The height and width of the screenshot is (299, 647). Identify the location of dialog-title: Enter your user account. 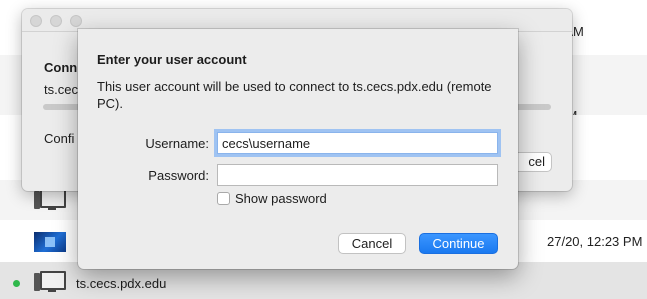
(172, 59).